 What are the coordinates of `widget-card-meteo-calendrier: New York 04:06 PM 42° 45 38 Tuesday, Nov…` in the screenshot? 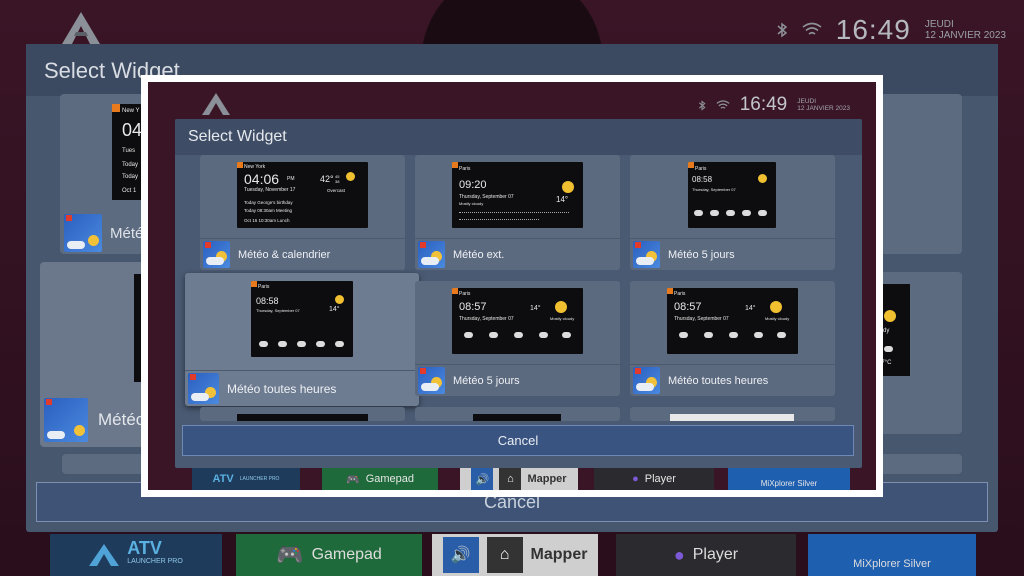 It's located at (302, 212).